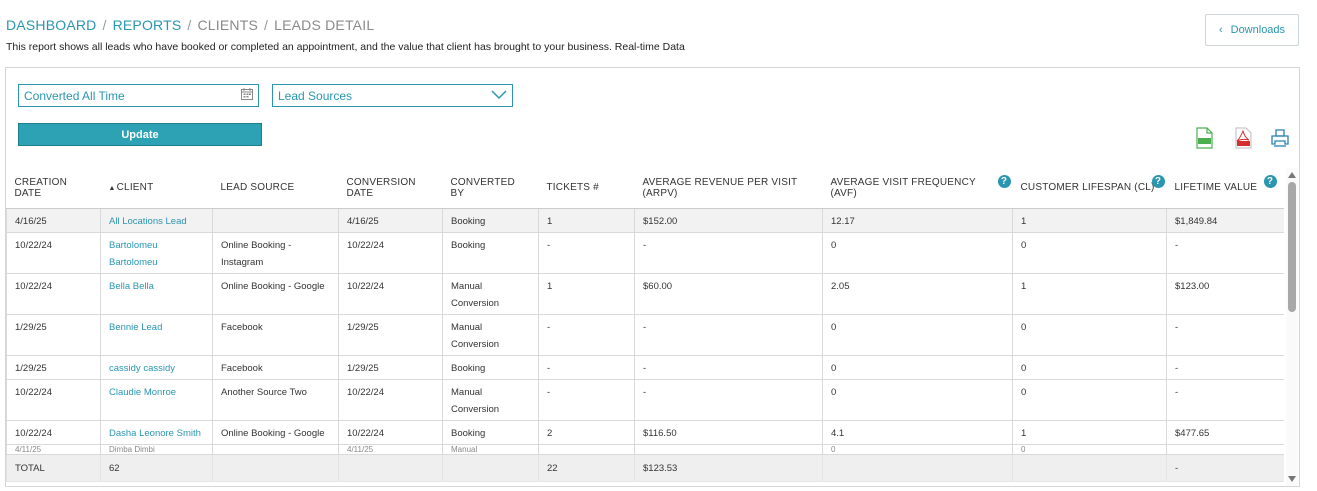 This screenshot has height=491, width=1317. Describe the element at coordinates (156, 253) in the screenshot. I see `client-link: Bartolomeu Bartolomeu` at that location.